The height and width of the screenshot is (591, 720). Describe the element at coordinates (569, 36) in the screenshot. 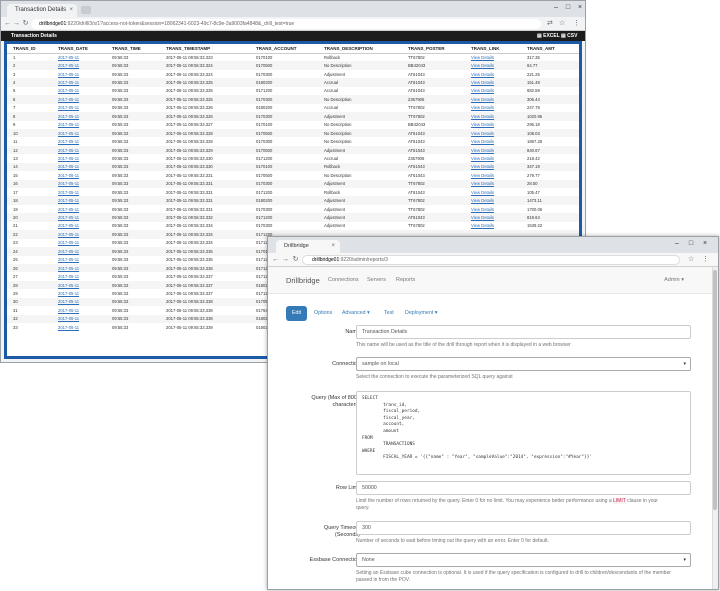

I see `export-csv-button: ▤ CSV` at that location.